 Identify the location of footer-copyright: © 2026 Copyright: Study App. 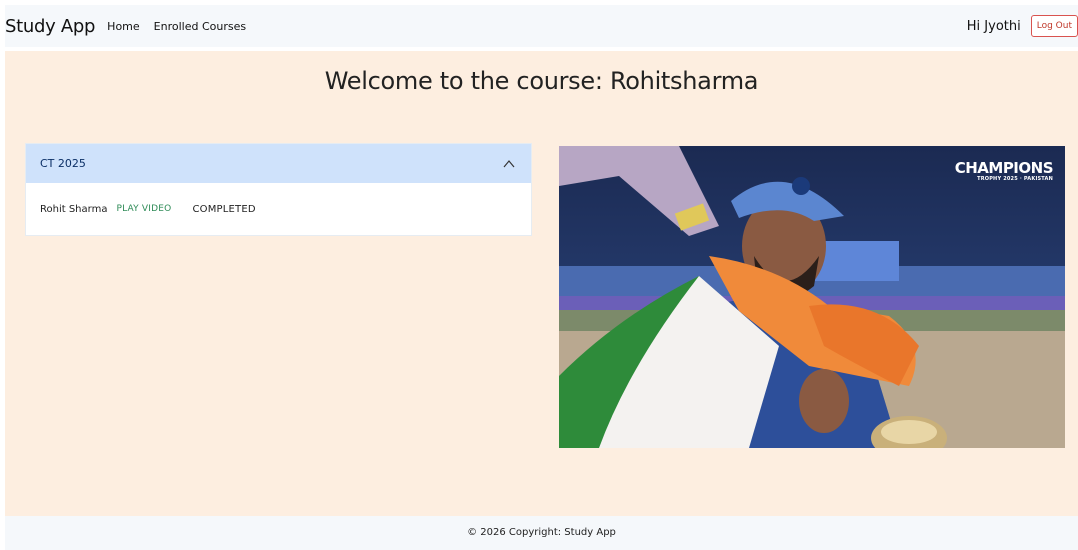
(541, 532).